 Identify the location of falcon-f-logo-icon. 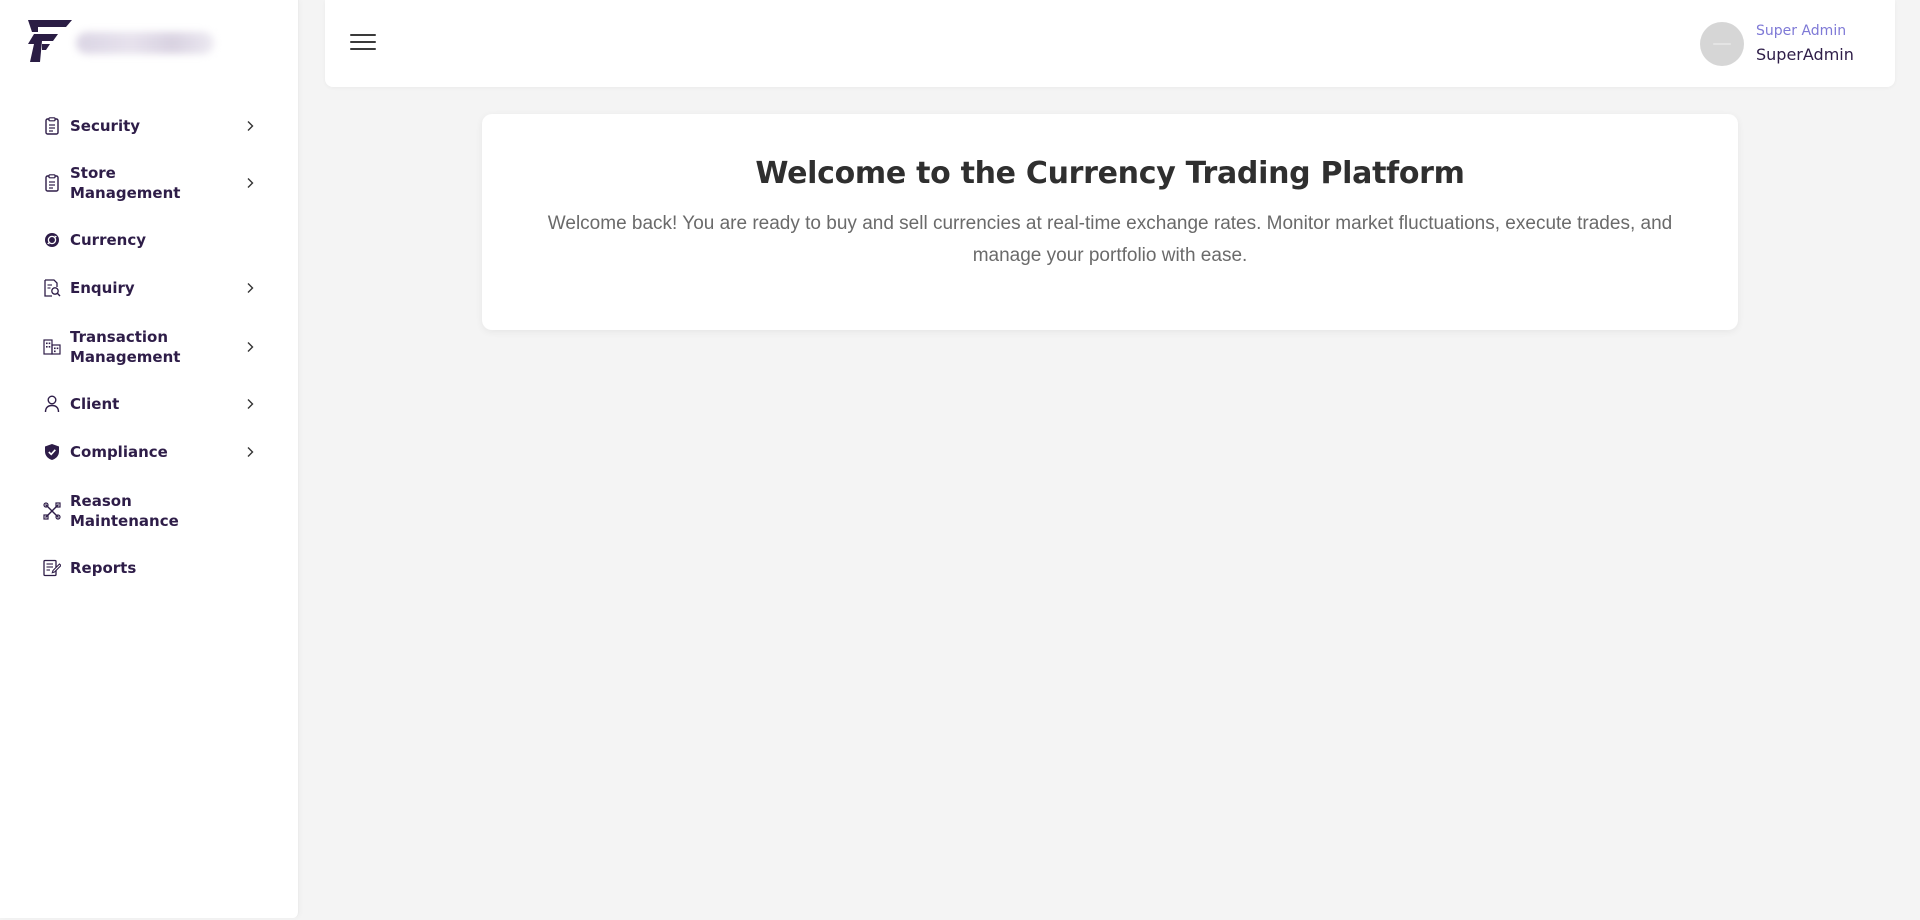
(50, 41).